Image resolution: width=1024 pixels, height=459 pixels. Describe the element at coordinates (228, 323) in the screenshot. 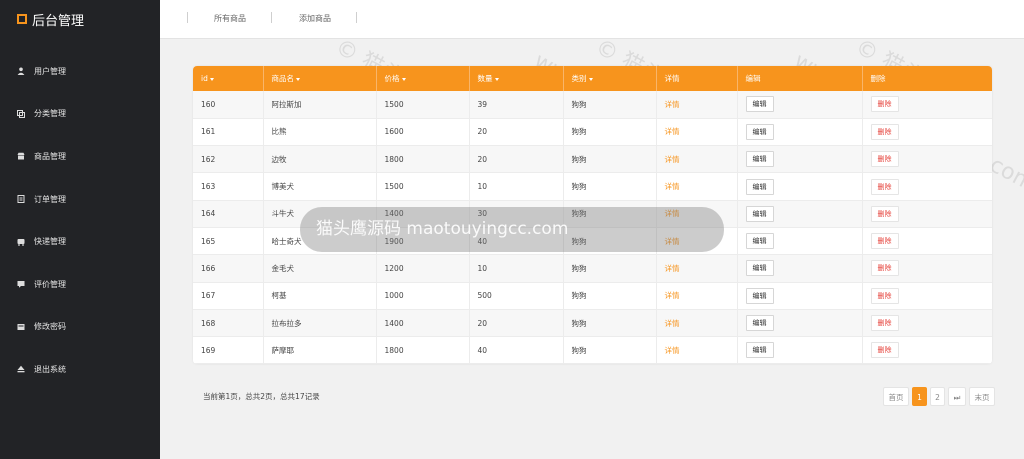

I see `cell-id: 168` at that location.